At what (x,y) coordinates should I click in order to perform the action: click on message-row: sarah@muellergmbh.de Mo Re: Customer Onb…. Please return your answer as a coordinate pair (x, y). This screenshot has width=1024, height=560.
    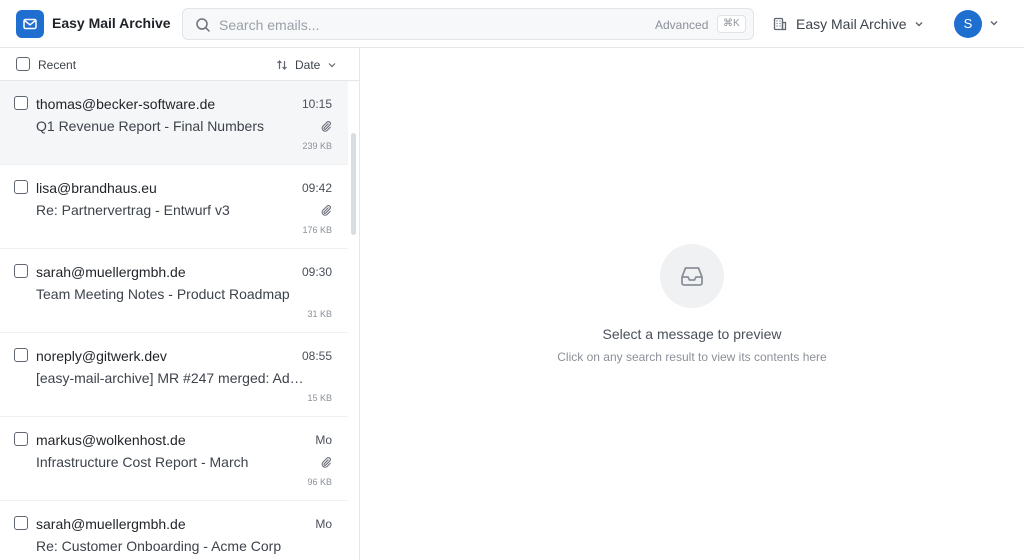
    Looking at the image, I should click on (174, 530).